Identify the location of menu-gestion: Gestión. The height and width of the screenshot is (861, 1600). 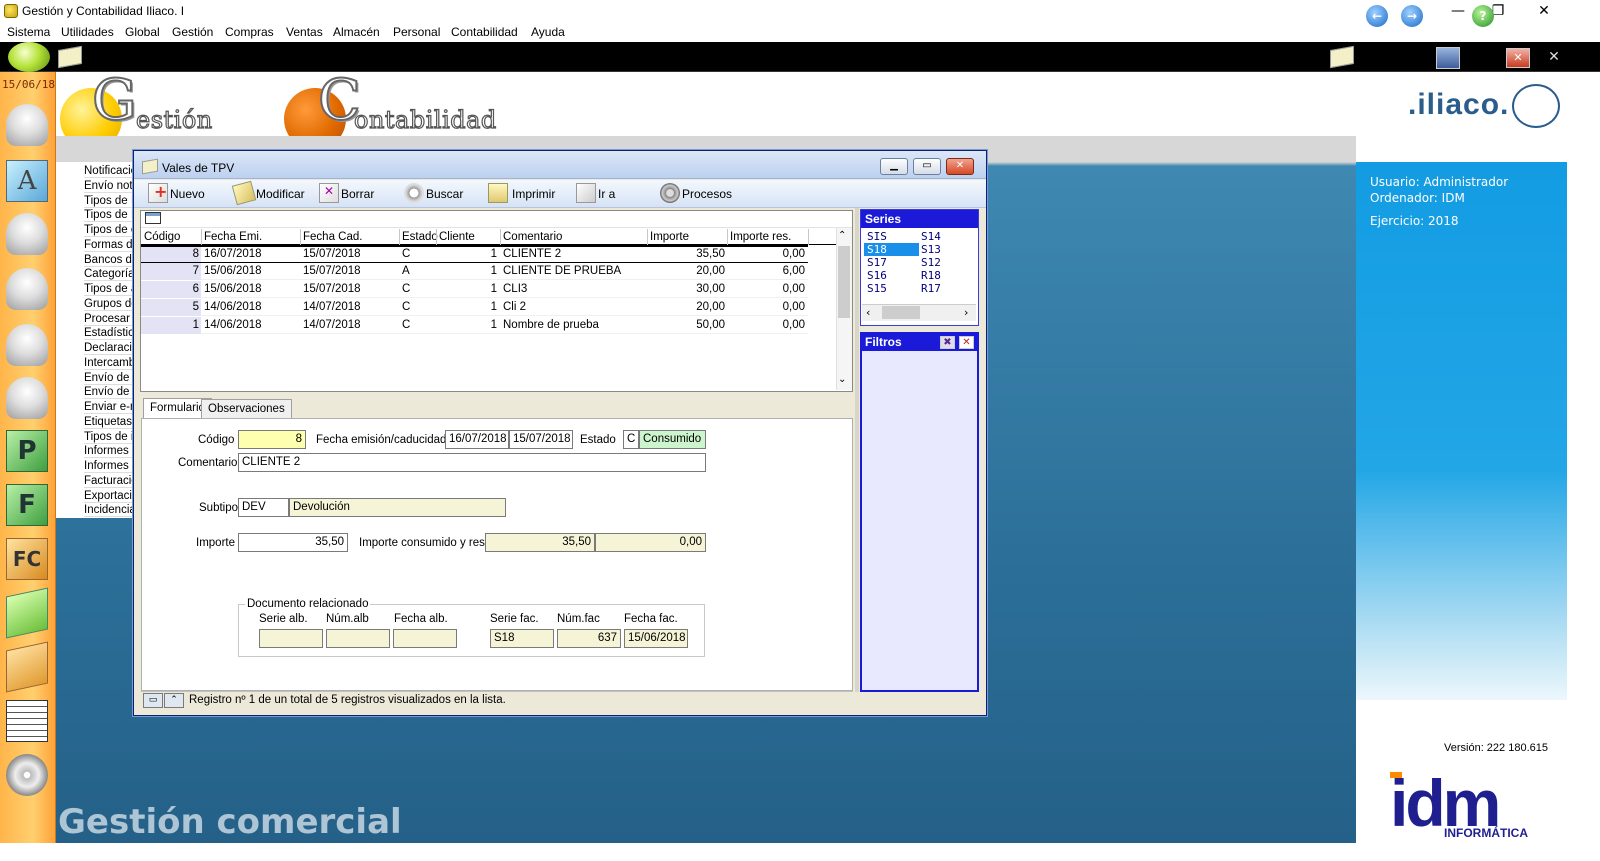
(192, 32).